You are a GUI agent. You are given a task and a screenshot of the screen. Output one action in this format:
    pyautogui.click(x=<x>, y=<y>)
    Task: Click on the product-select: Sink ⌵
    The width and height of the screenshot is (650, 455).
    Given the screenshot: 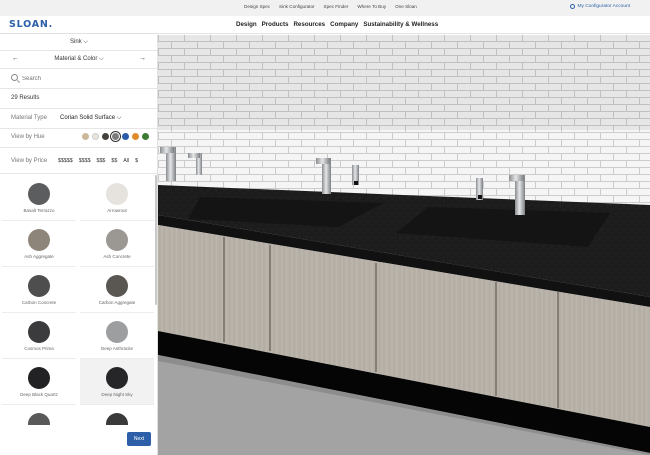 What is the action you would take?
    pyautogui.click(x=78, y=43)
    